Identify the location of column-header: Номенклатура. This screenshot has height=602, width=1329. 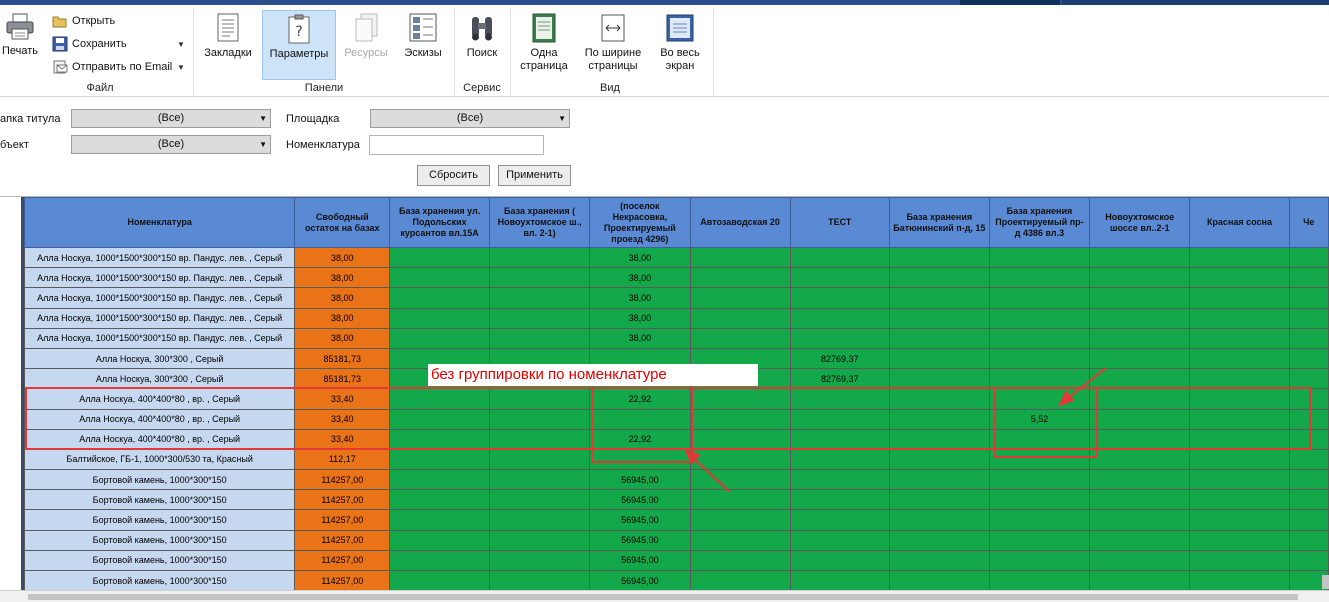
(159, 222).